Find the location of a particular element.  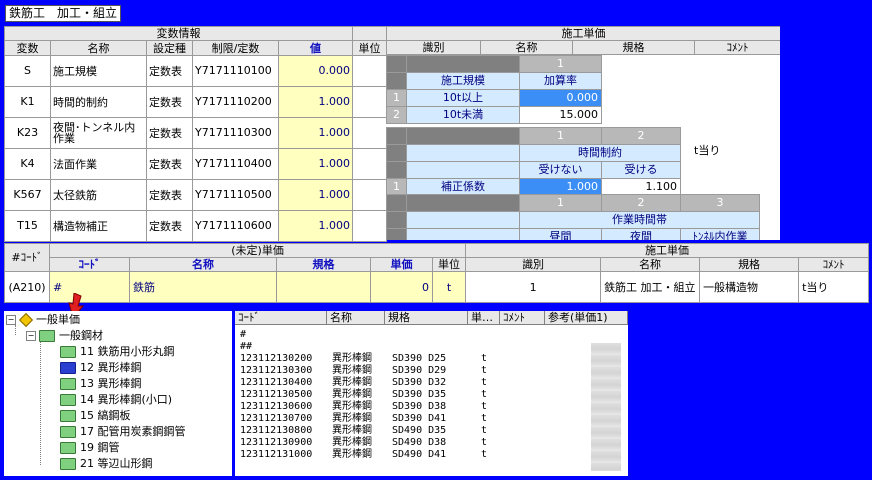

constant-row: 1 補正係数 1.000 1.100 is located at coordinates (533, 187).